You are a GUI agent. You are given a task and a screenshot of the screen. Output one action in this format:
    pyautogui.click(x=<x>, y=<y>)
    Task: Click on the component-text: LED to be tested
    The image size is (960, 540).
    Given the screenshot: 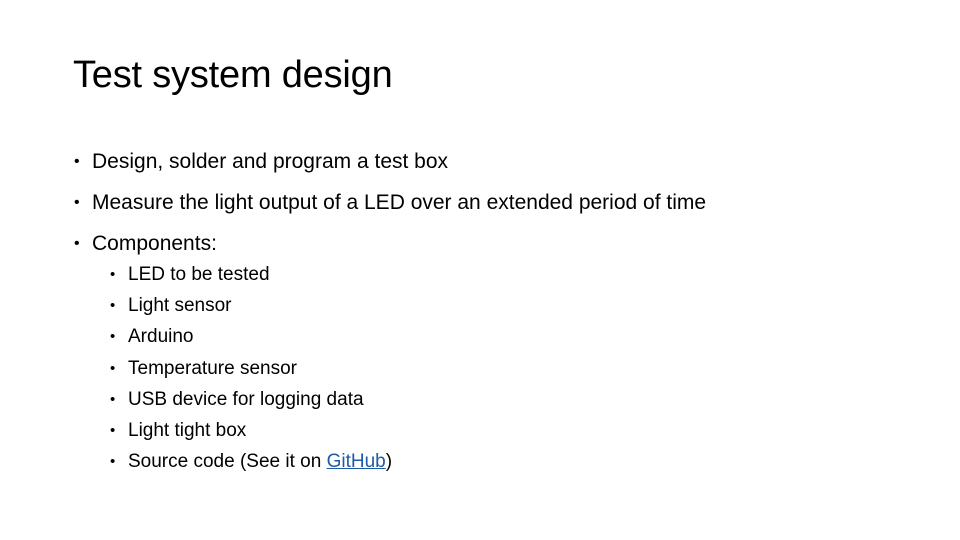 What is the action you would take?
    pyautogui.click(x=199, y=274)
    